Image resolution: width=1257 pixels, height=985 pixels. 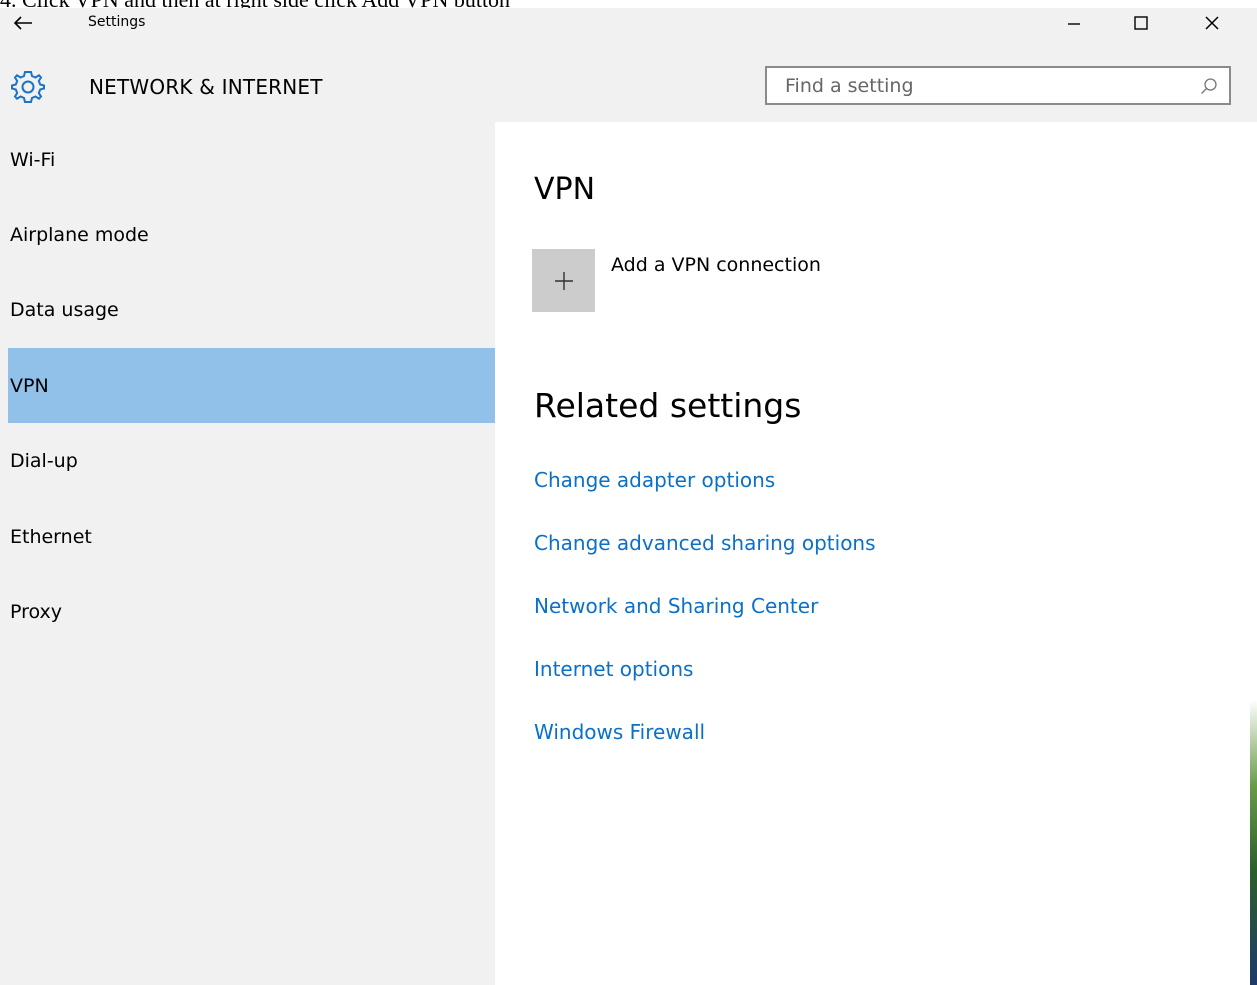 I want to click on magnifier-glyph, so click(x=1209, y=85).